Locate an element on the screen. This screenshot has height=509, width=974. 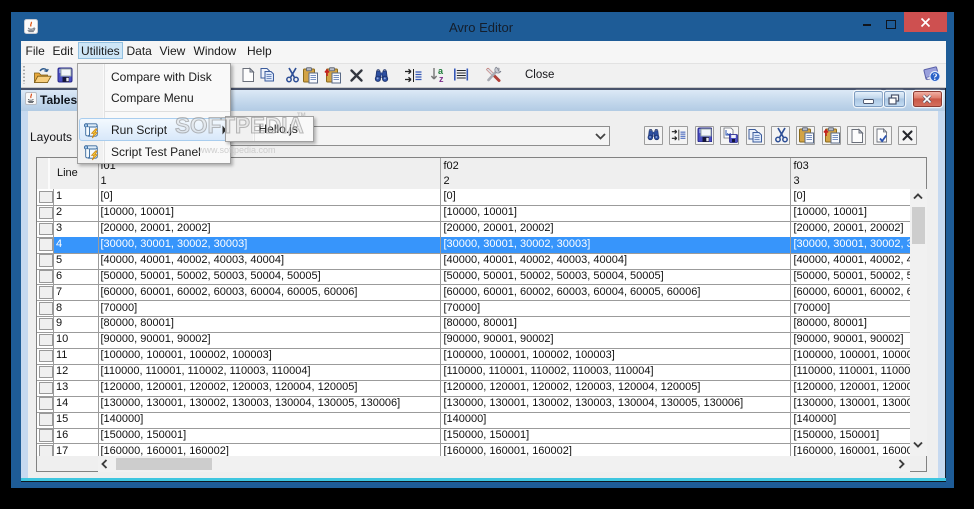
svg-text: z is located at coordinates (441, 78).